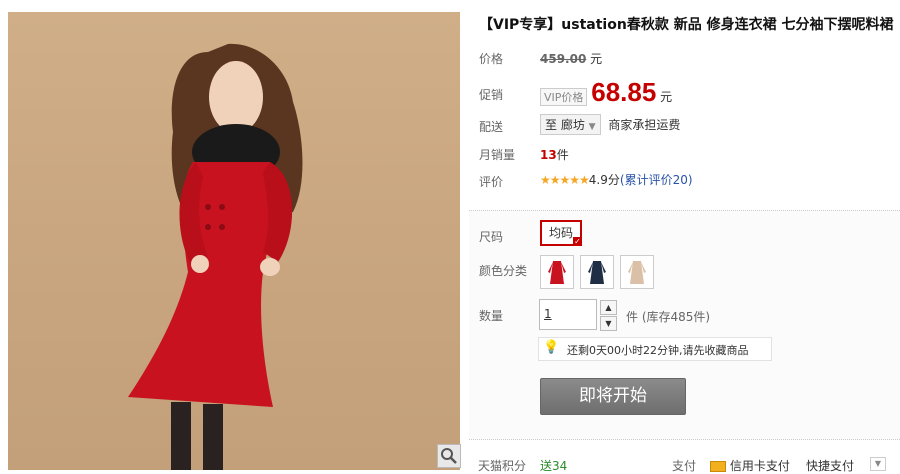  What do you see at coordinates (644, 125) in the screenshot?
I see `shipping-note: 商家承担运费` at bounding box center [644, 125].